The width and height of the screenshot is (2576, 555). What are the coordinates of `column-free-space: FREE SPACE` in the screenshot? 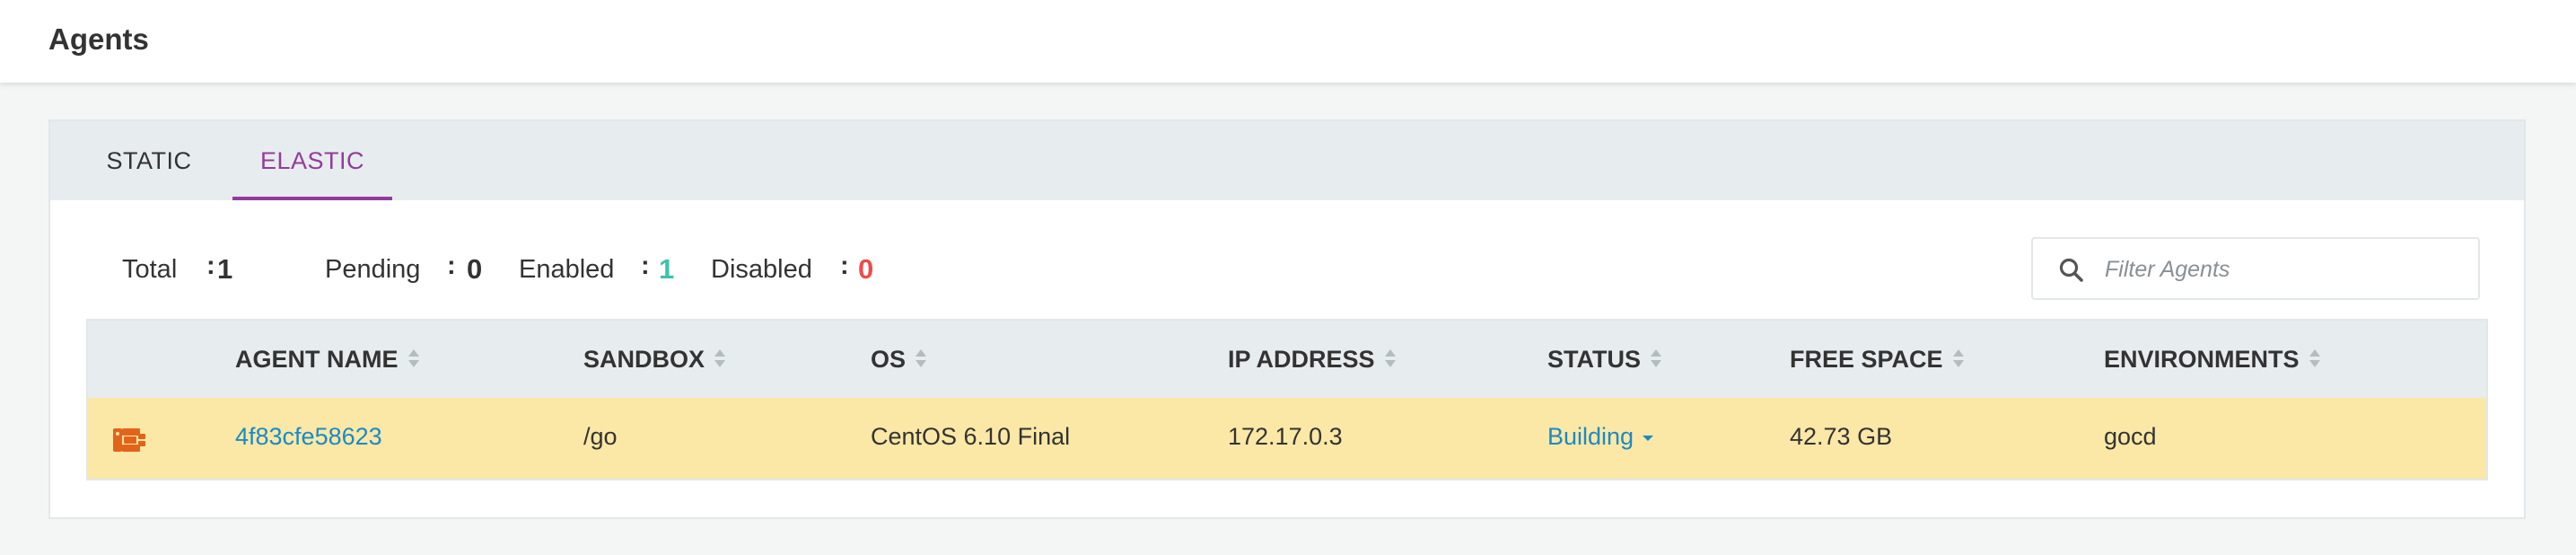 It's located at (1877, 359).